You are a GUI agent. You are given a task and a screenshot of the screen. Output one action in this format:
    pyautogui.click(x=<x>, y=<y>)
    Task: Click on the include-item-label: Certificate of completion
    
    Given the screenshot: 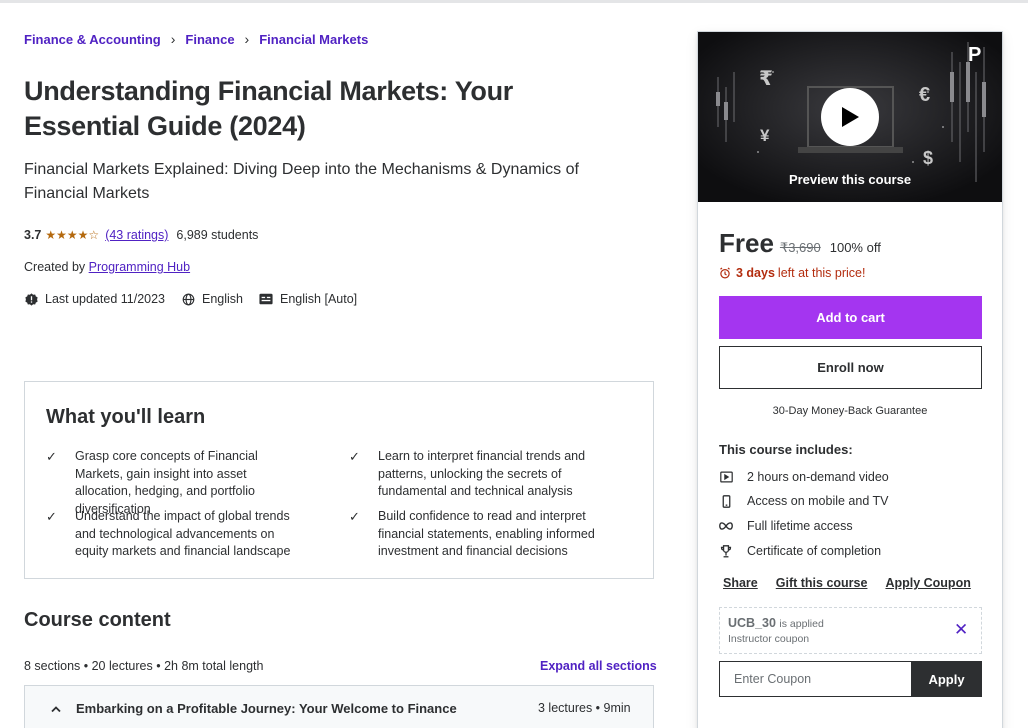 What is the action you would take?
    pyautogui.click(x=814, y=551)
    